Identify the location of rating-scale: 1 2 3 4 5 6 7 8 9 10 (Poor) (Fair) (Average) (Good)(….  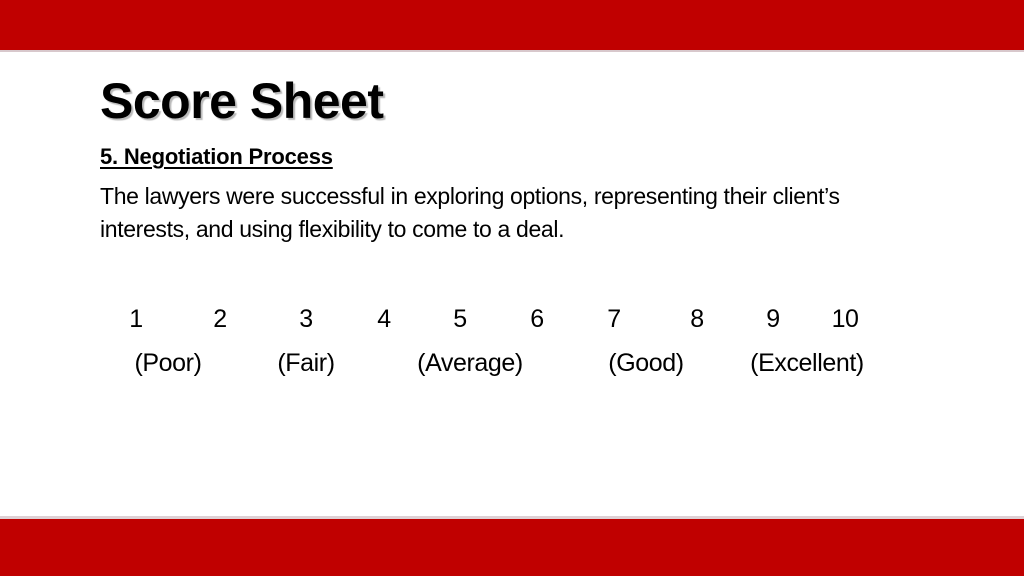
(505, 345).